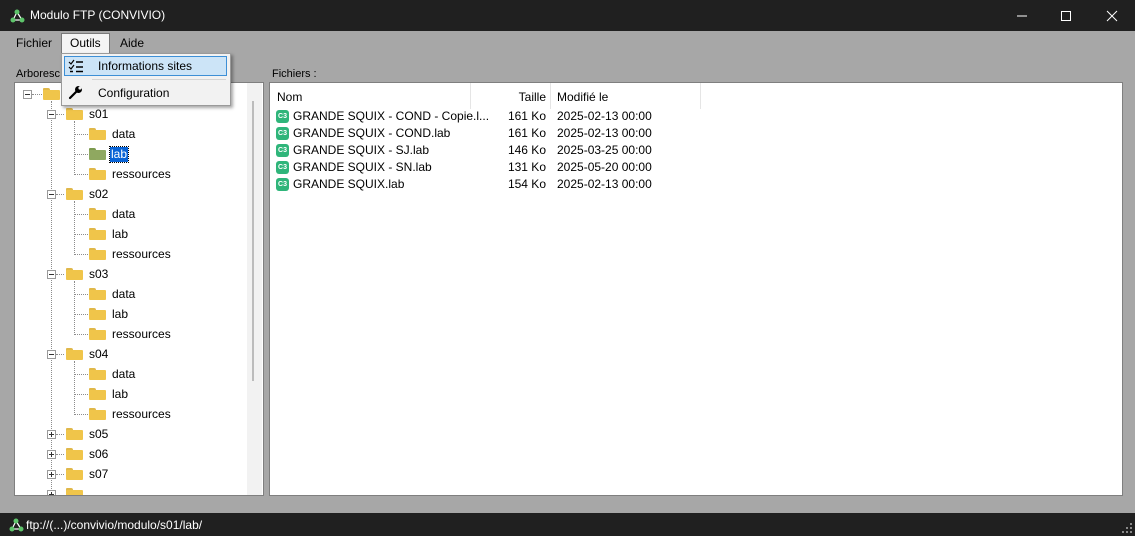 The width and height of the screenshot is (1135, 536). What do you see at coordinates (511, 97) in the screenshot?
I see `column-header-size: Taille` at bounding box center [511, 97].